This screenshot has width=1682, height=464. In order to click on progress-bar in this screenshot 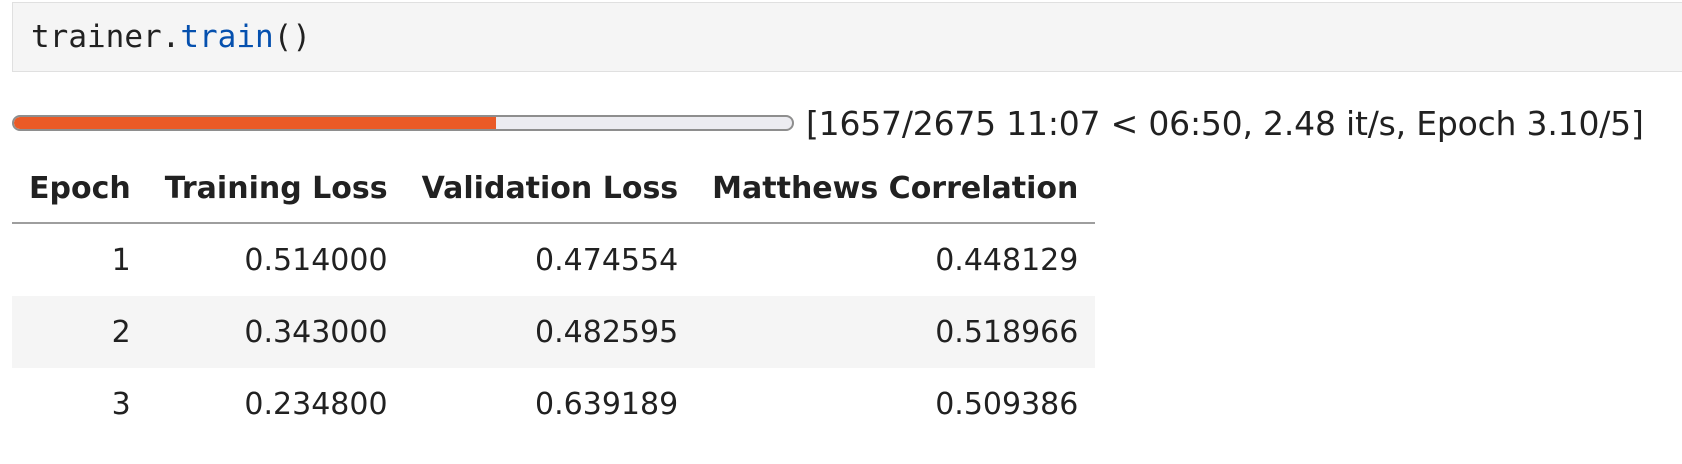, I will do `click(403, 123)`.